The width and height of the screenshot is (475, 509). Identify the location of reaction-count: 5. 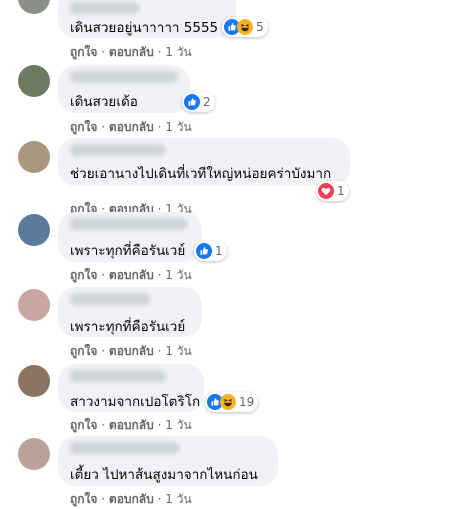
(260, 27).